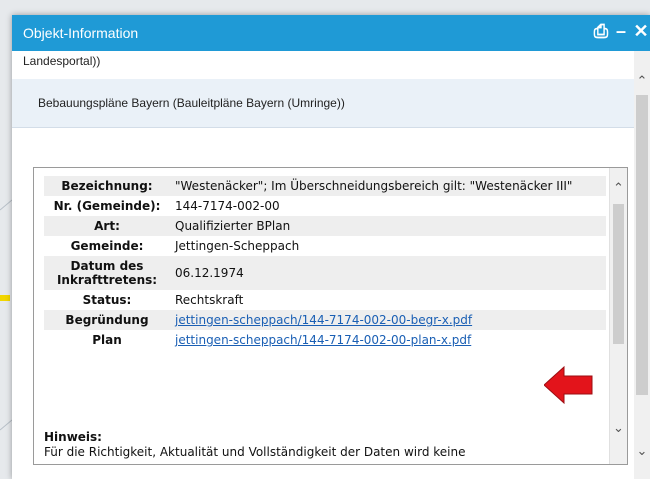 This screenshot has width=650, height=479. I want to click on outer-scrollbar: ⌃ ⌄, so click(642, 265).